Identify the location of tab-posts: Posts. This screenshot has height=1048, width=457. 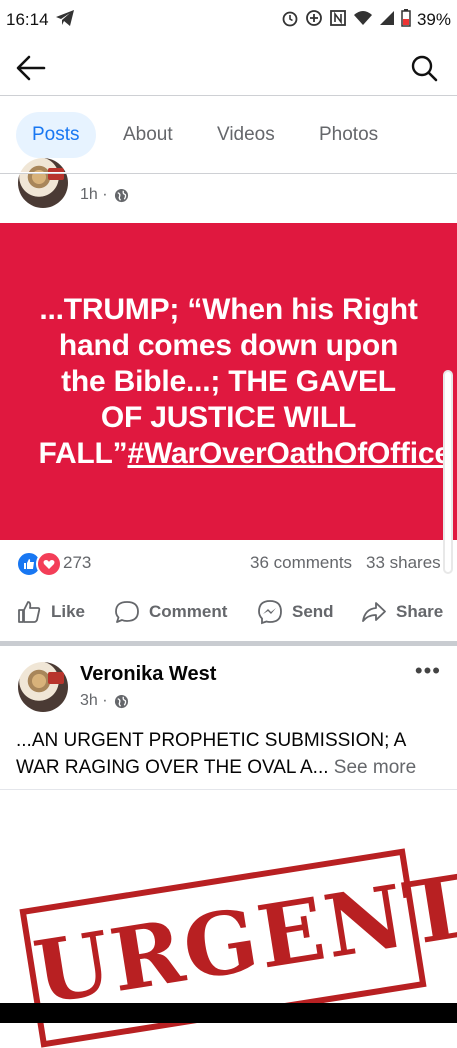
(56, 135).